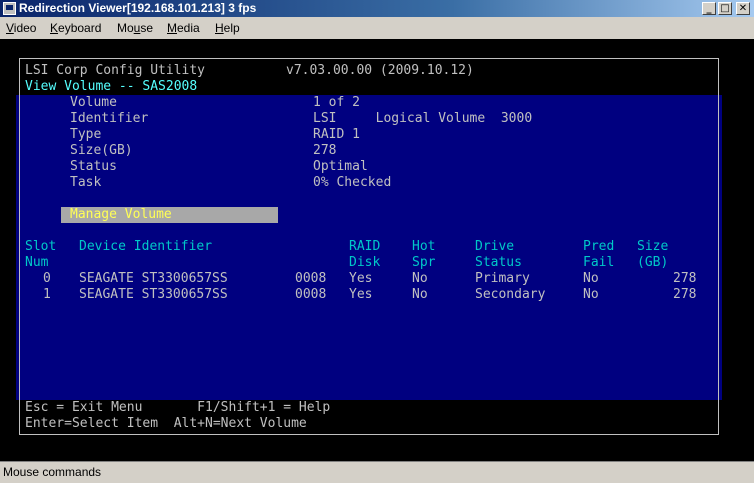 The width and height of the screenshot is (754, 483). What do you see at coordinates (495, 246) in the screenshot?
I see `col-header-drive: Drive` at bounding box center [495, 246].